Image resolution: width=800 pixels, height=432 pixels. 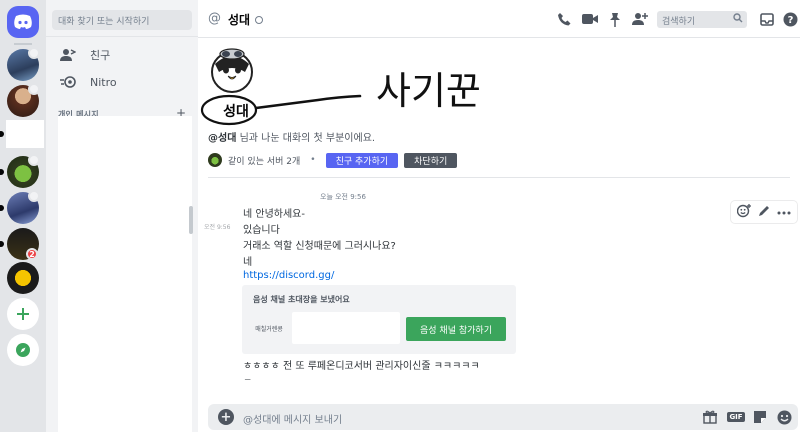 I want to click on sidebar-item-friends: 친구, so click(x=122, y=55).